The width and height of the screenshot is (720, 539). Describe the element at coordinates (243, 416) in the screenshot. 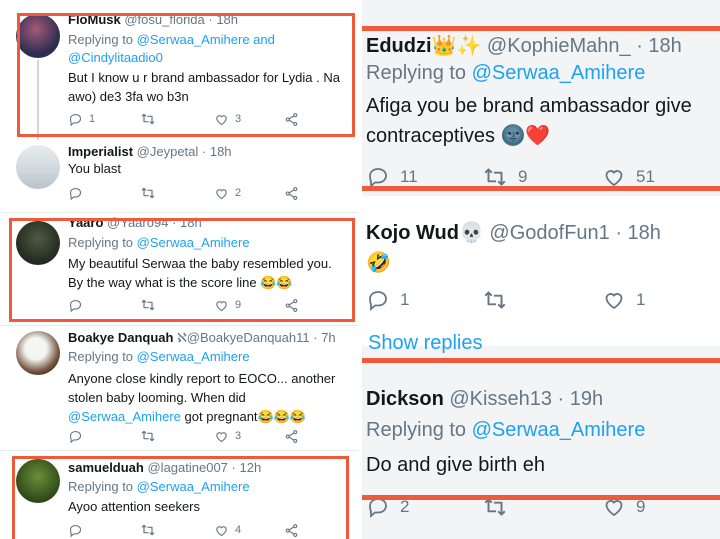

I see `tweet-text-fragment: got pregnant😂😂😂` at that location.